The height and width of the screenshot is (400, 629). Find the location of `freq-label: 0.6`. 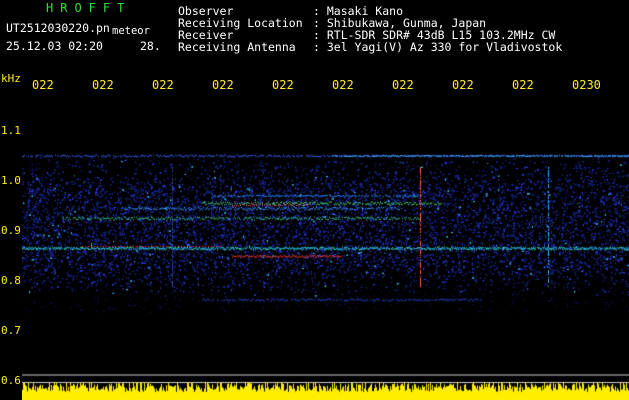

freq-label: 0.6 is located at coordinates (11, 380).